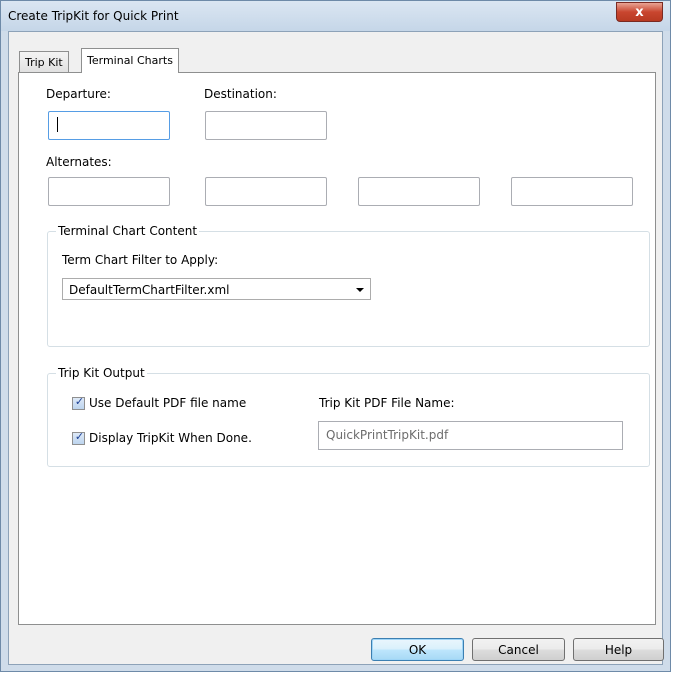  Describe the element at coordinates (101, 373) in the screenshot. I see `trip-kit-output-legend: Trip Kit Output` at that location.